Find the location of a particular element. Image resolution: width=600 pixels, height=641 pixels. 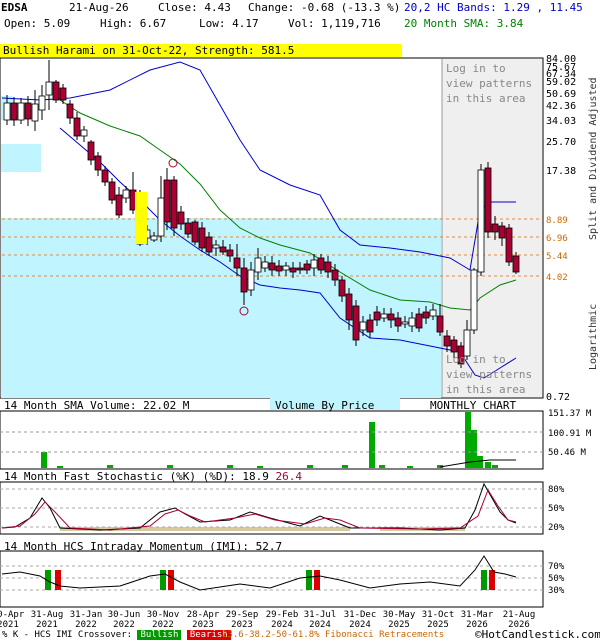

x-tick-label: 30-Nov is located at coordinates (163, 615).